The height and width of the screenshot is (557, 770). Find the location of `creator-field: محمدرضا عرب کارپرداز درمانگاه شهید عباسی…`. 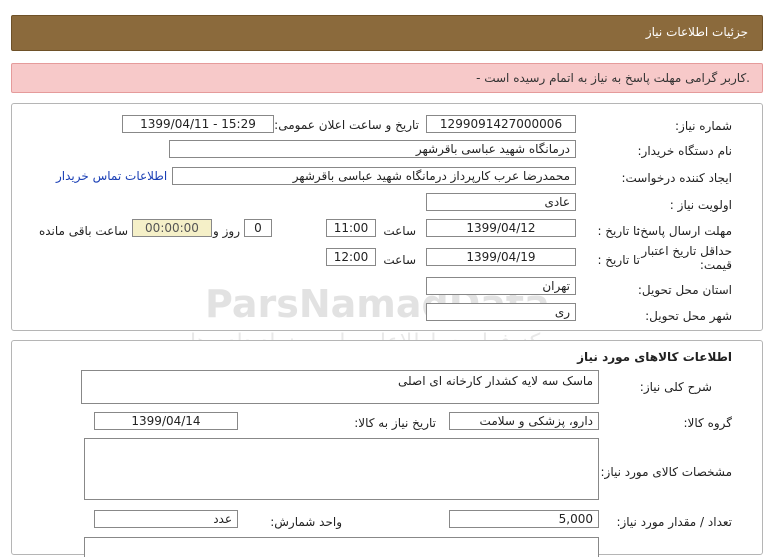

creator-field: محمدرضا عرب کارپرداز درمانگاه شهید عباسی… is located at coordinates (374, 176).